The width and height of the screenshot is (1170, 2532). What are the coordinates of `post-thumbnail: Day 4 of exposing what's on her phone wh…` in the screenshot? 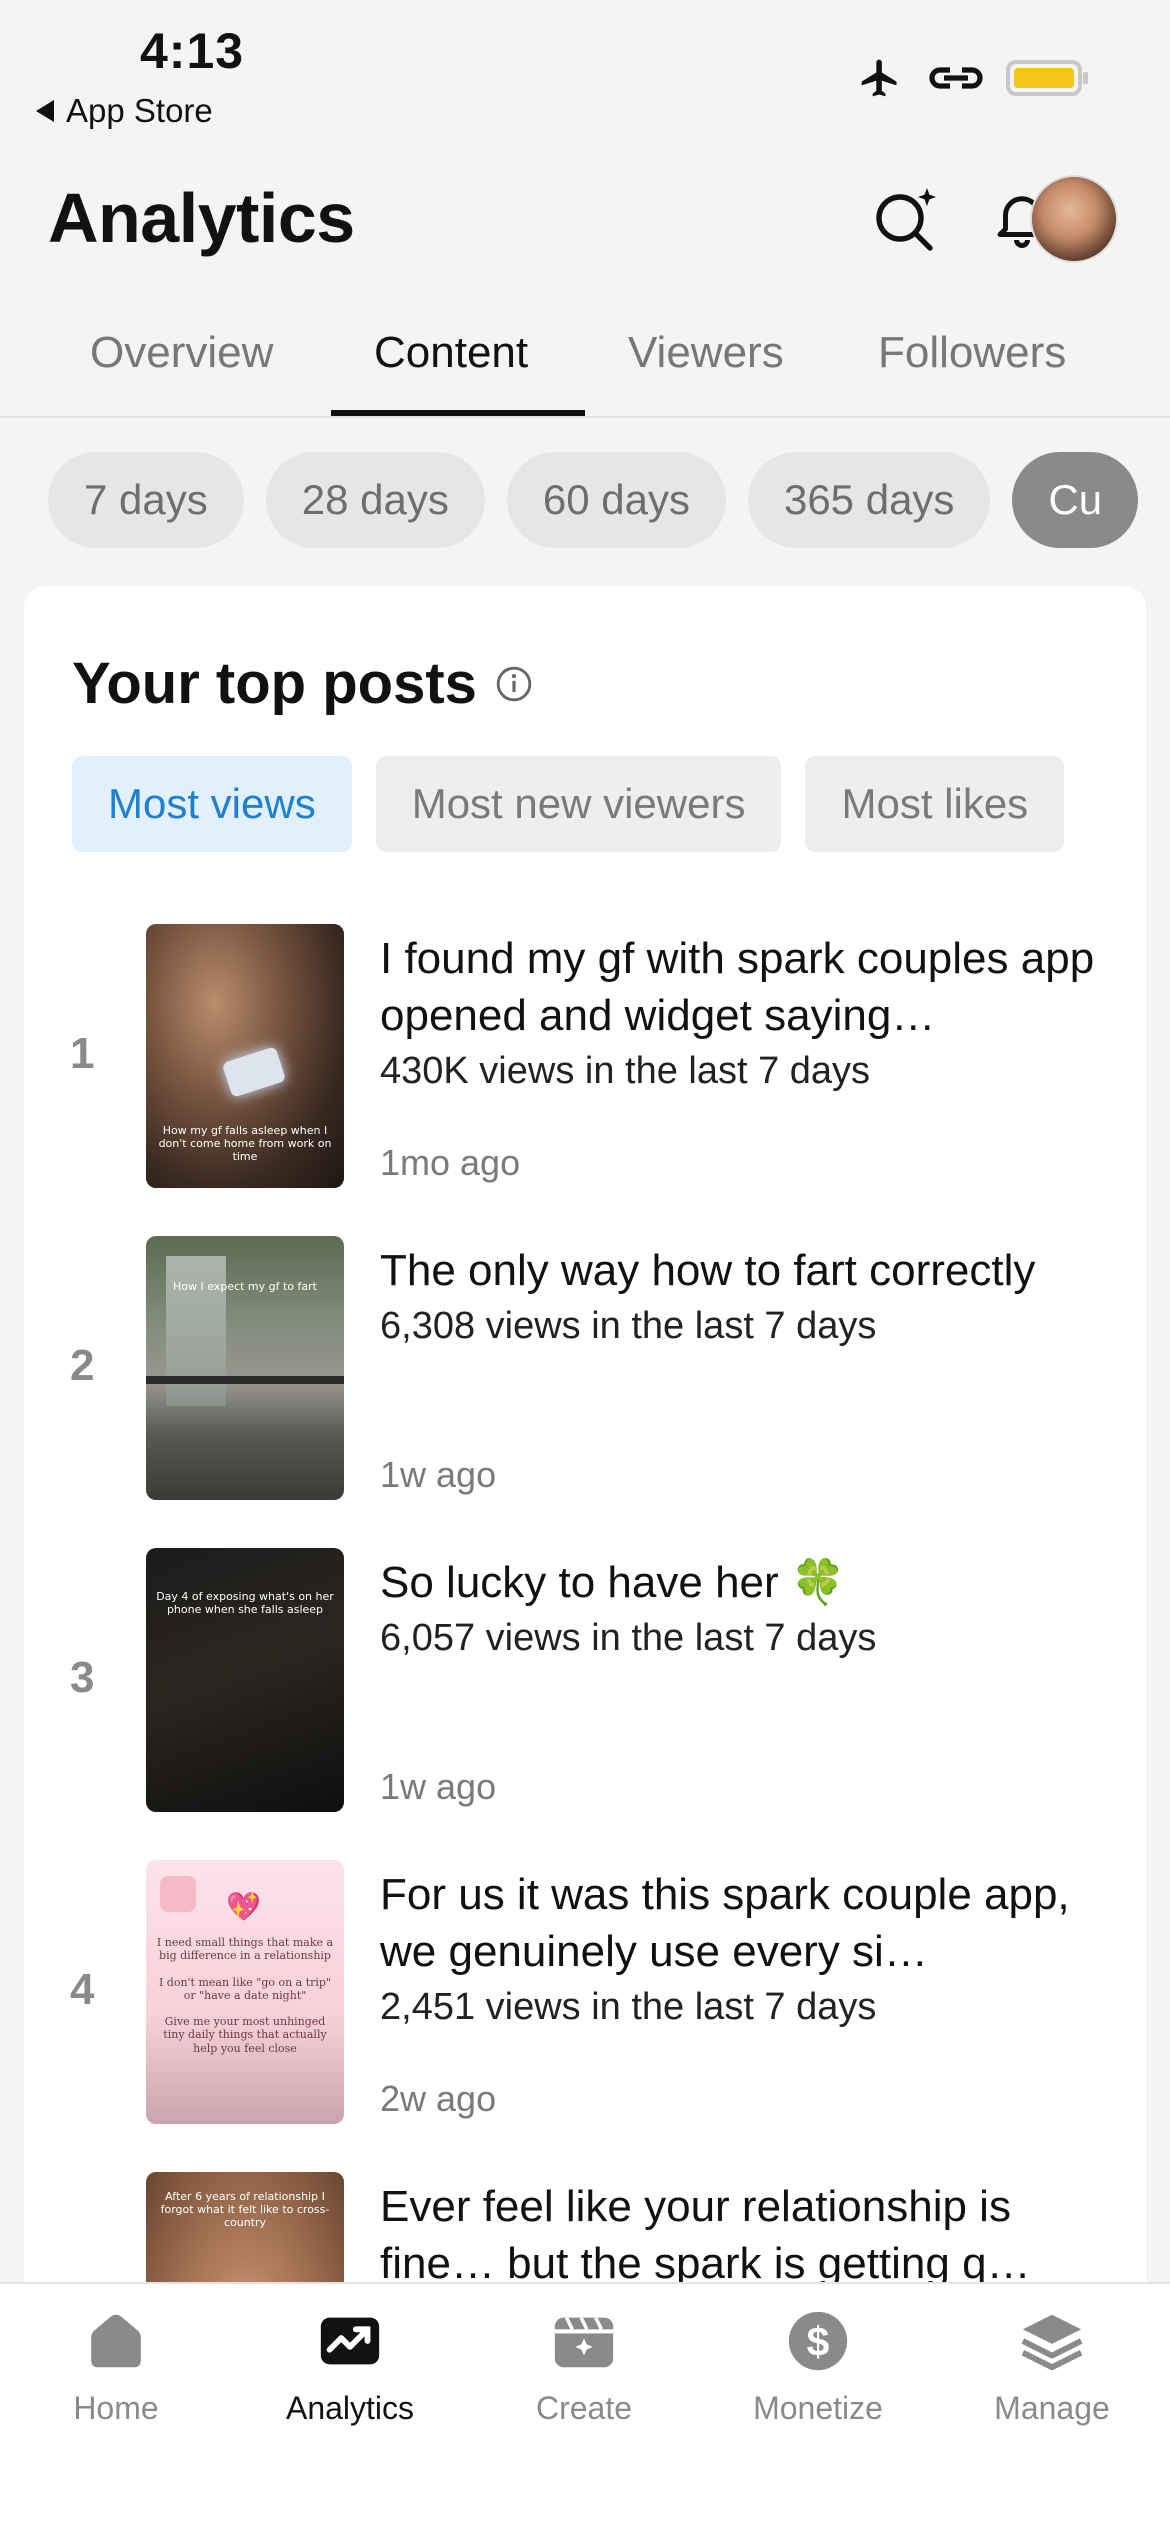 It's located at (245, 1680).